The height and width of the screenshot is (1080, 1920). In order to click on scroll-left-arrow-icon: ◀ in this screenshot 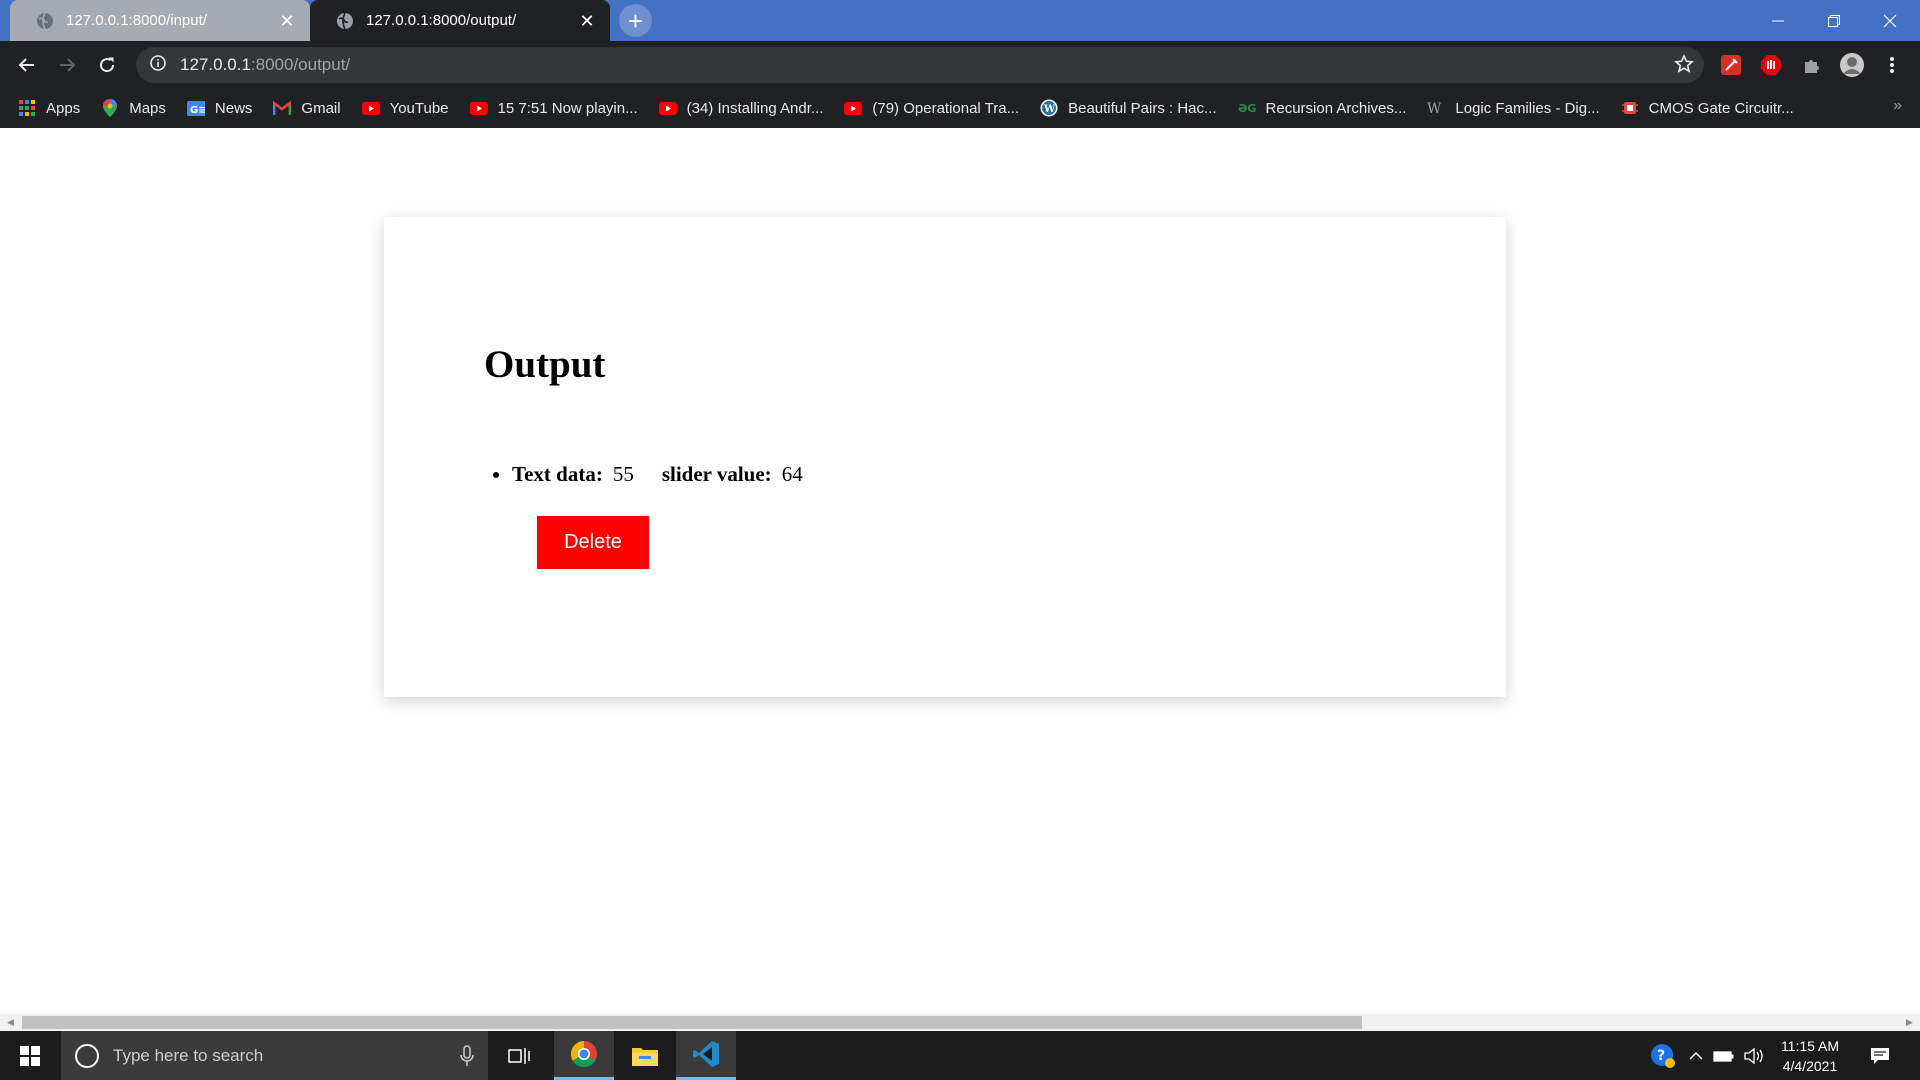, I will do `click(10, 1022)`.